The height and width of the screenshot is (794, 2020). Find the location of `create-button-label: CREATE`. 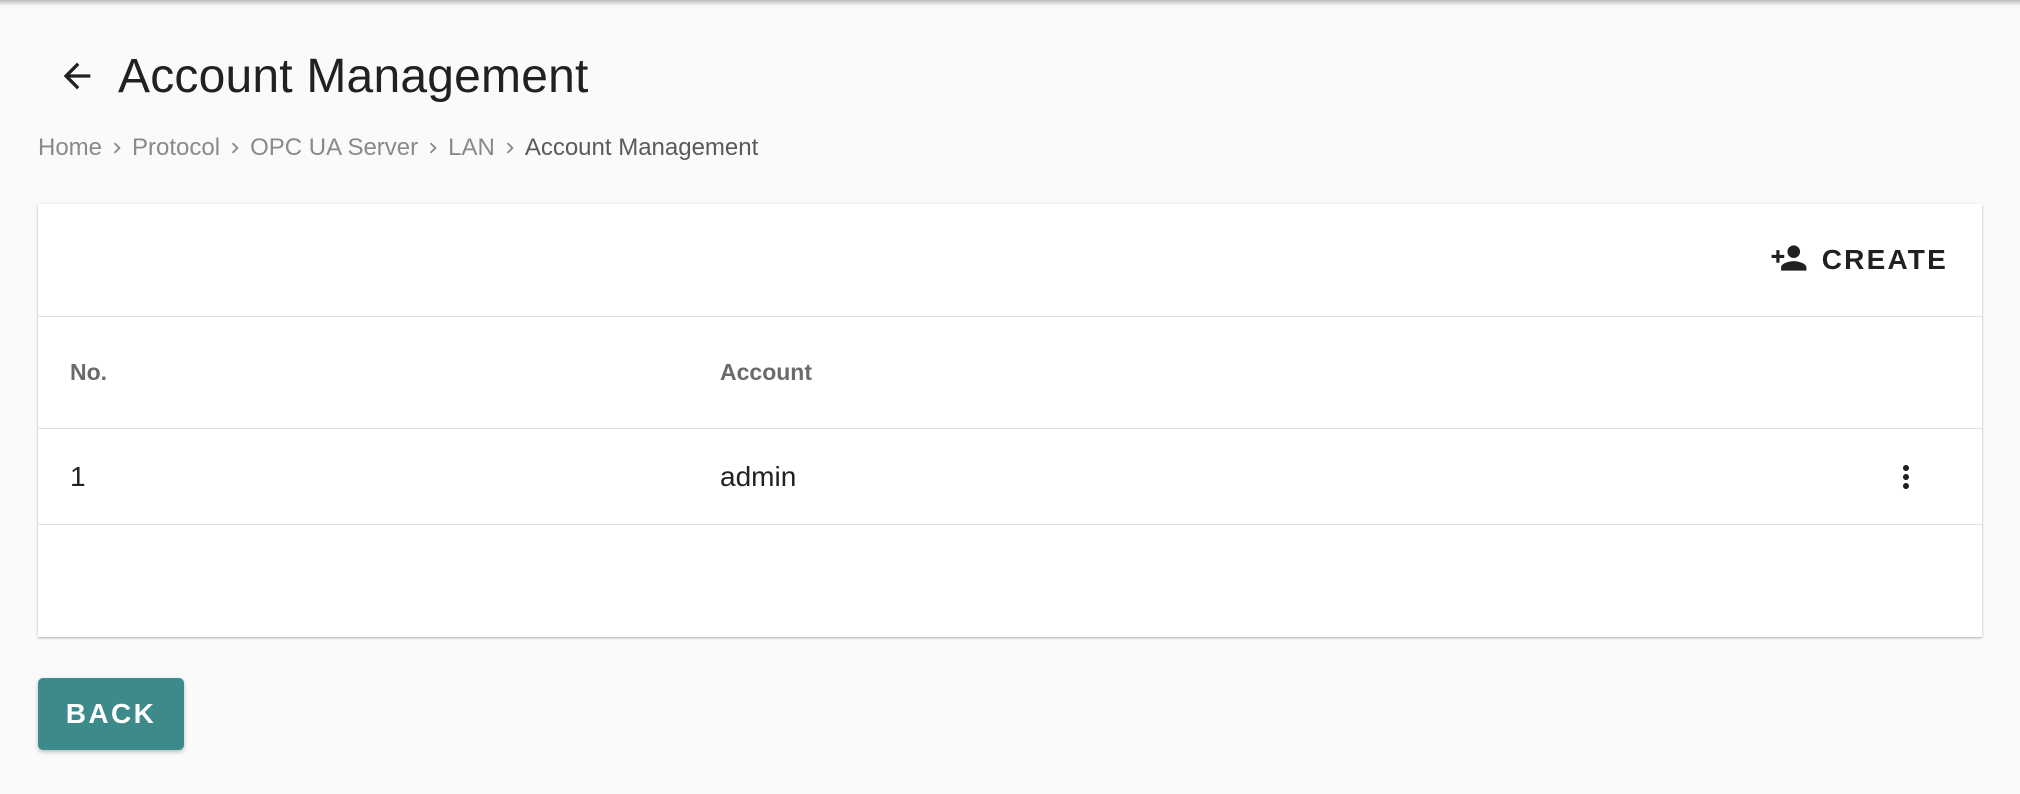

create-button-label: CREATE is located at coordinates (1884, 259).